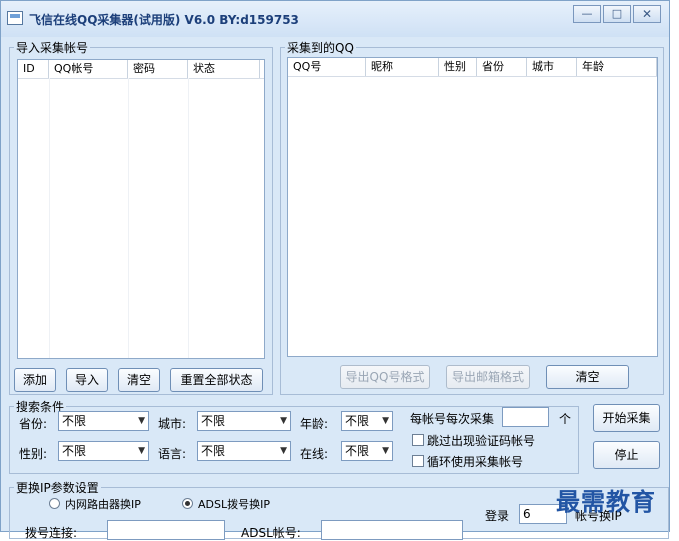 The height and width of the screenshot is (541, 679). Describe the element at coordinates (166, 530) in the screenshot. I see `dial-connection-select` at that location.